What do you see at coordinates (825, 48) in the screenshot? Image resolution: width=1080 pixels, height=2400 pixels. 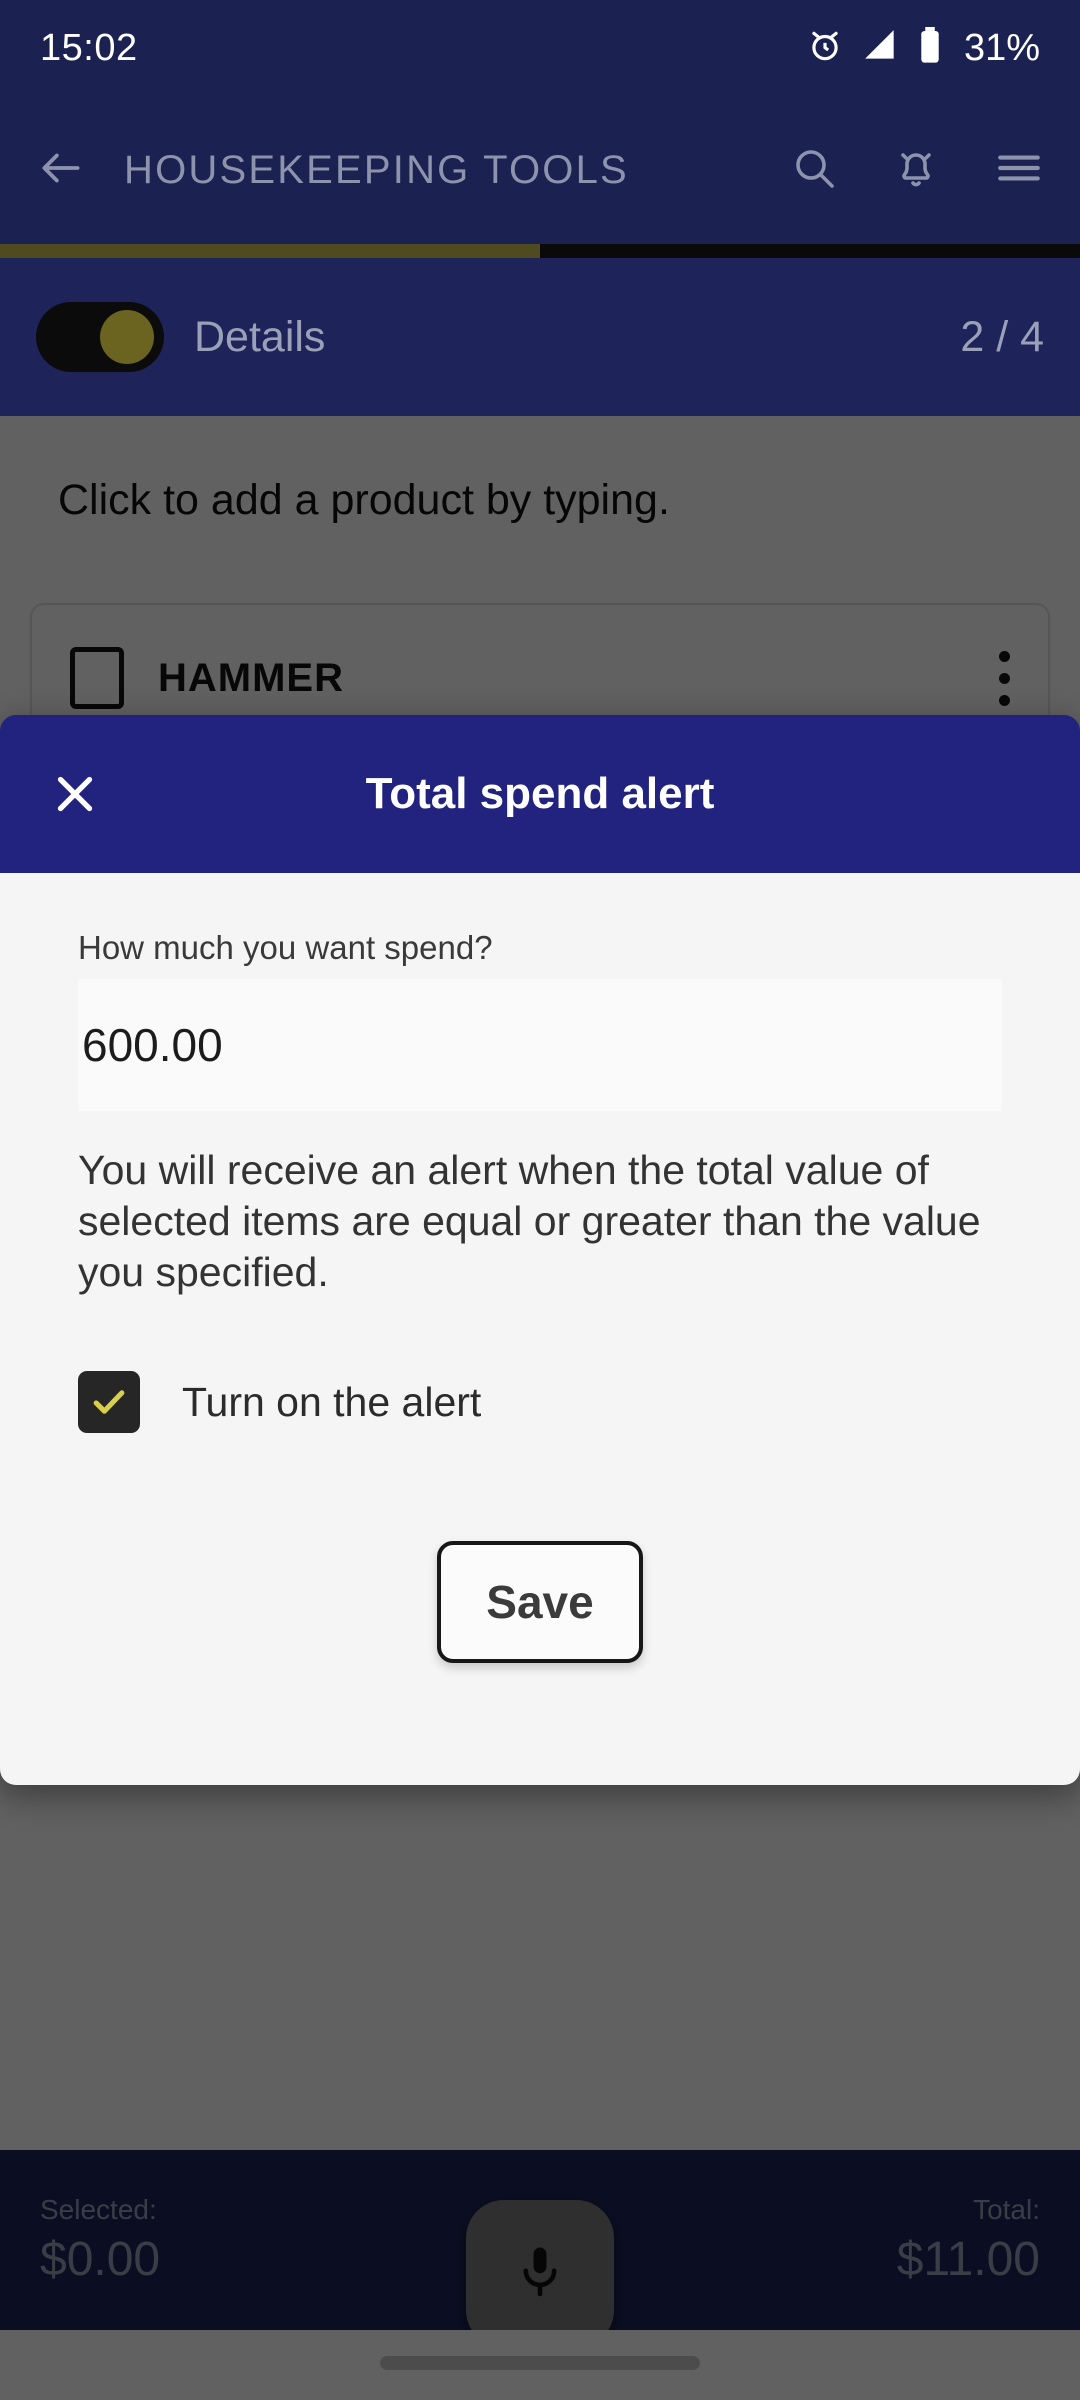 I see `alarm-clock-icon` at bounding box center [825, 48].